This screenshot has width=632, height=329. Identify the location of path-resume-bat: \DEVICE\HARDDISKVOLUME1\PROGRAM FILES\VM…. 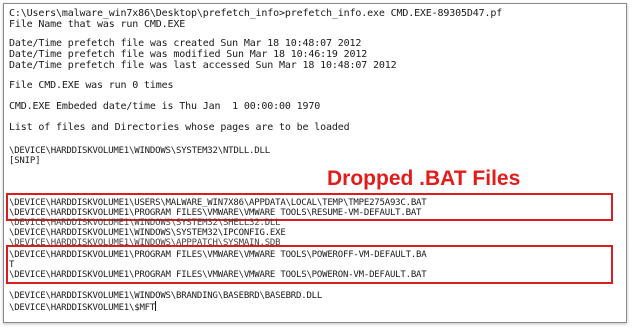
(215, 213).